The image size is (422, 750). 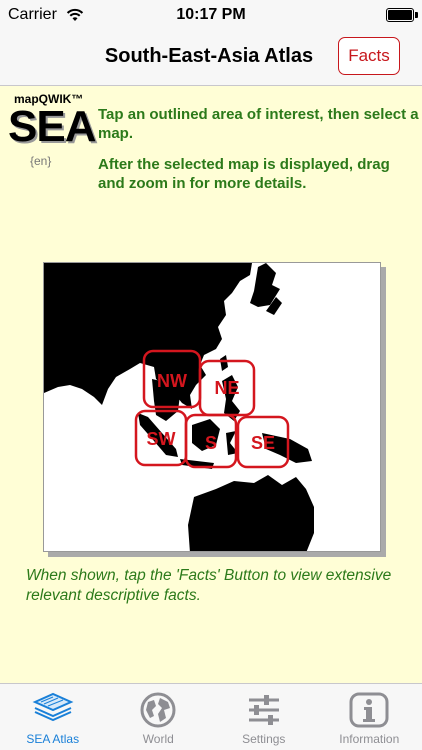 I want to click on tab-bar: SEA Atlas World Settings Information, so click(x=211, y=716).